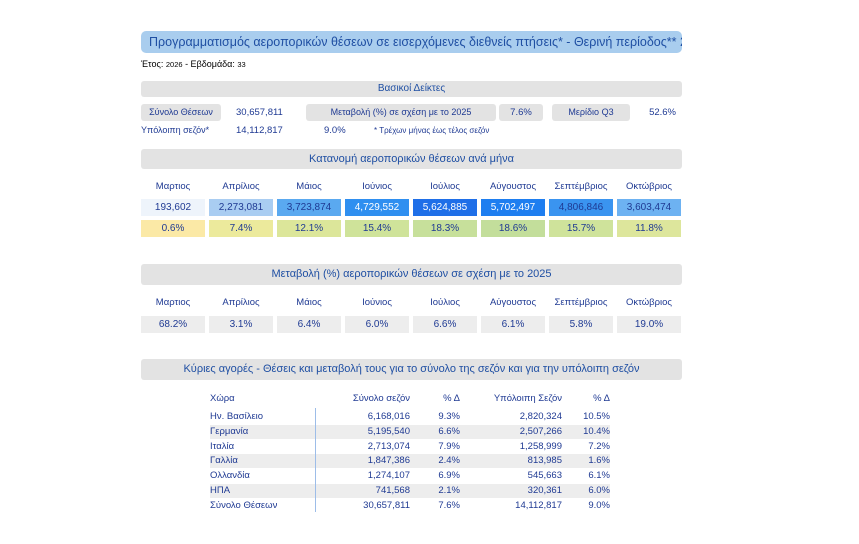  I want to click on chg-month-7: Οκτώβριος, so click(648, 302).